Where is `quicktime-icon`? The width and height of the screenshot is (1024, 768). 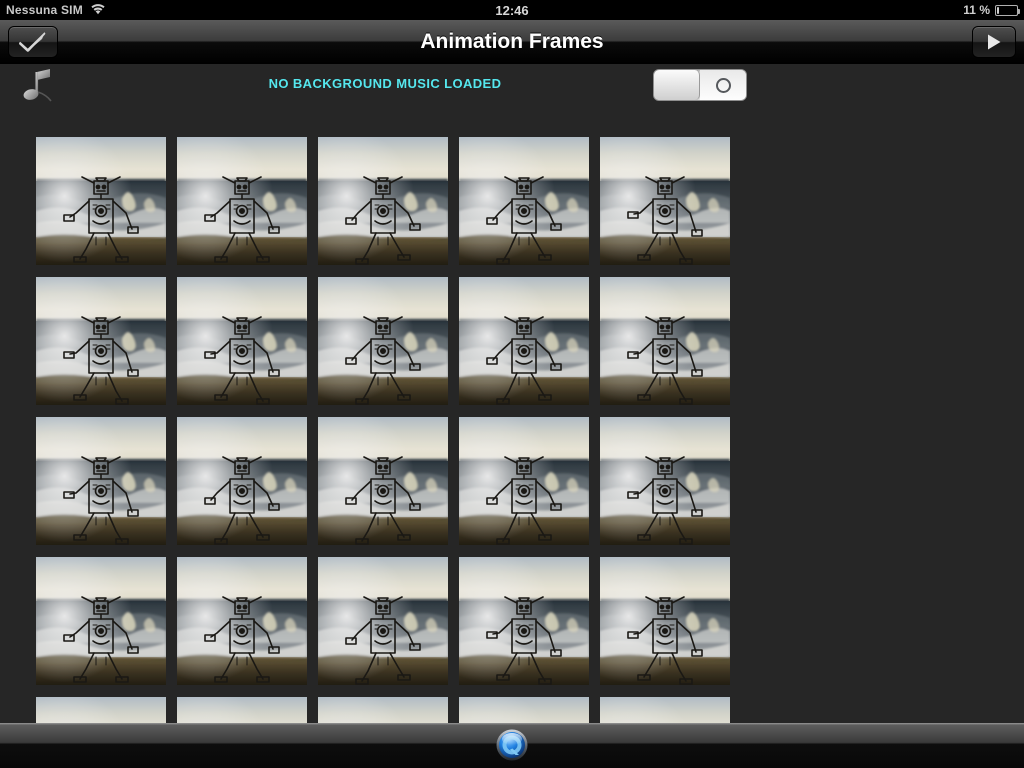 quicktime-icon is located at coordinates (512, 745).